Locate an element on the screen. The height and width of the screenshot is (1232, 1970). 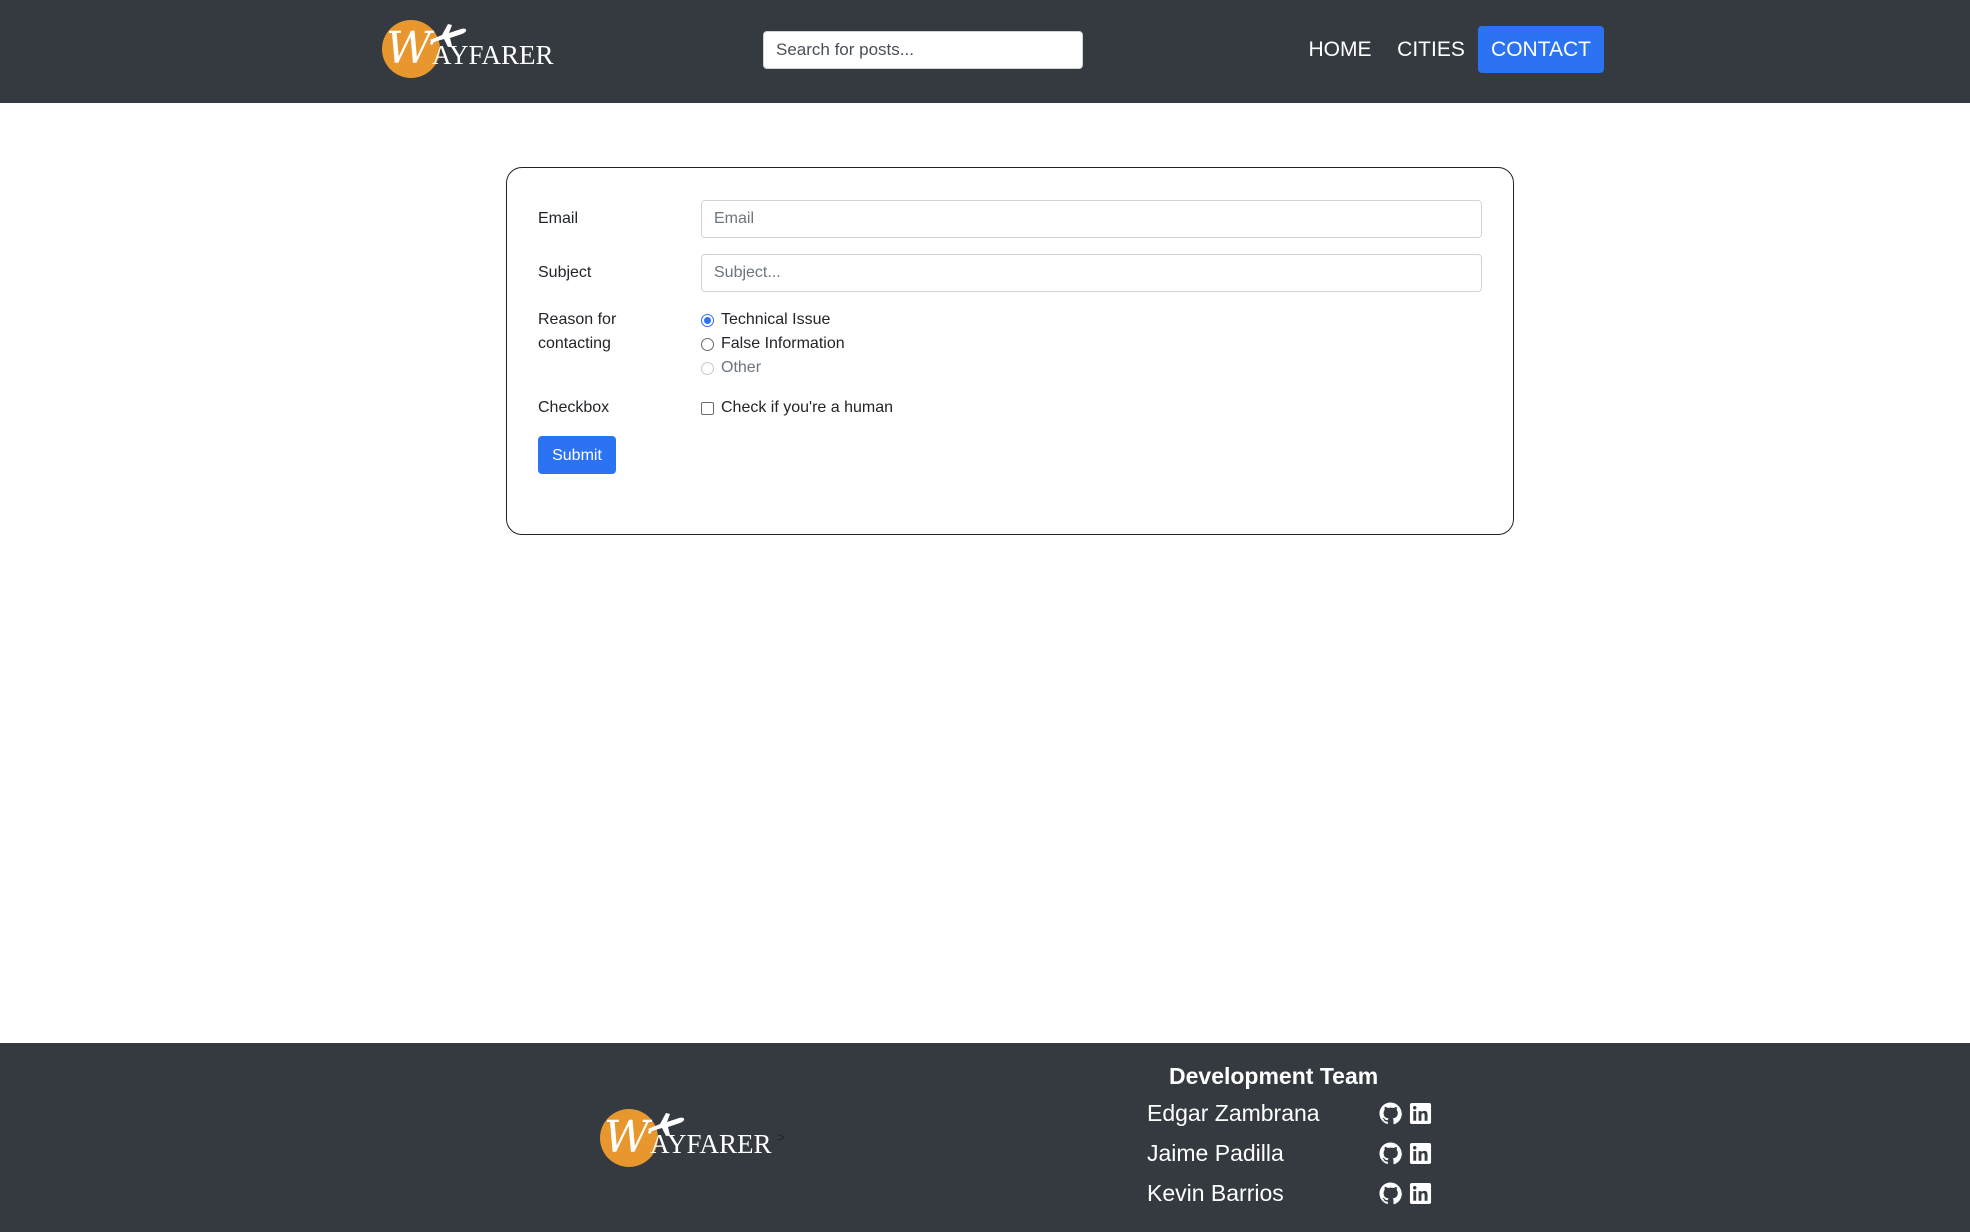
radio-button-disabled is located at coordinates (707, 368).